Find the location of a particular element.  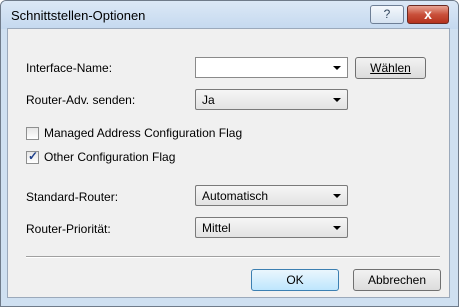

router-adv-select: Ja is located at coordinates (271, 99).